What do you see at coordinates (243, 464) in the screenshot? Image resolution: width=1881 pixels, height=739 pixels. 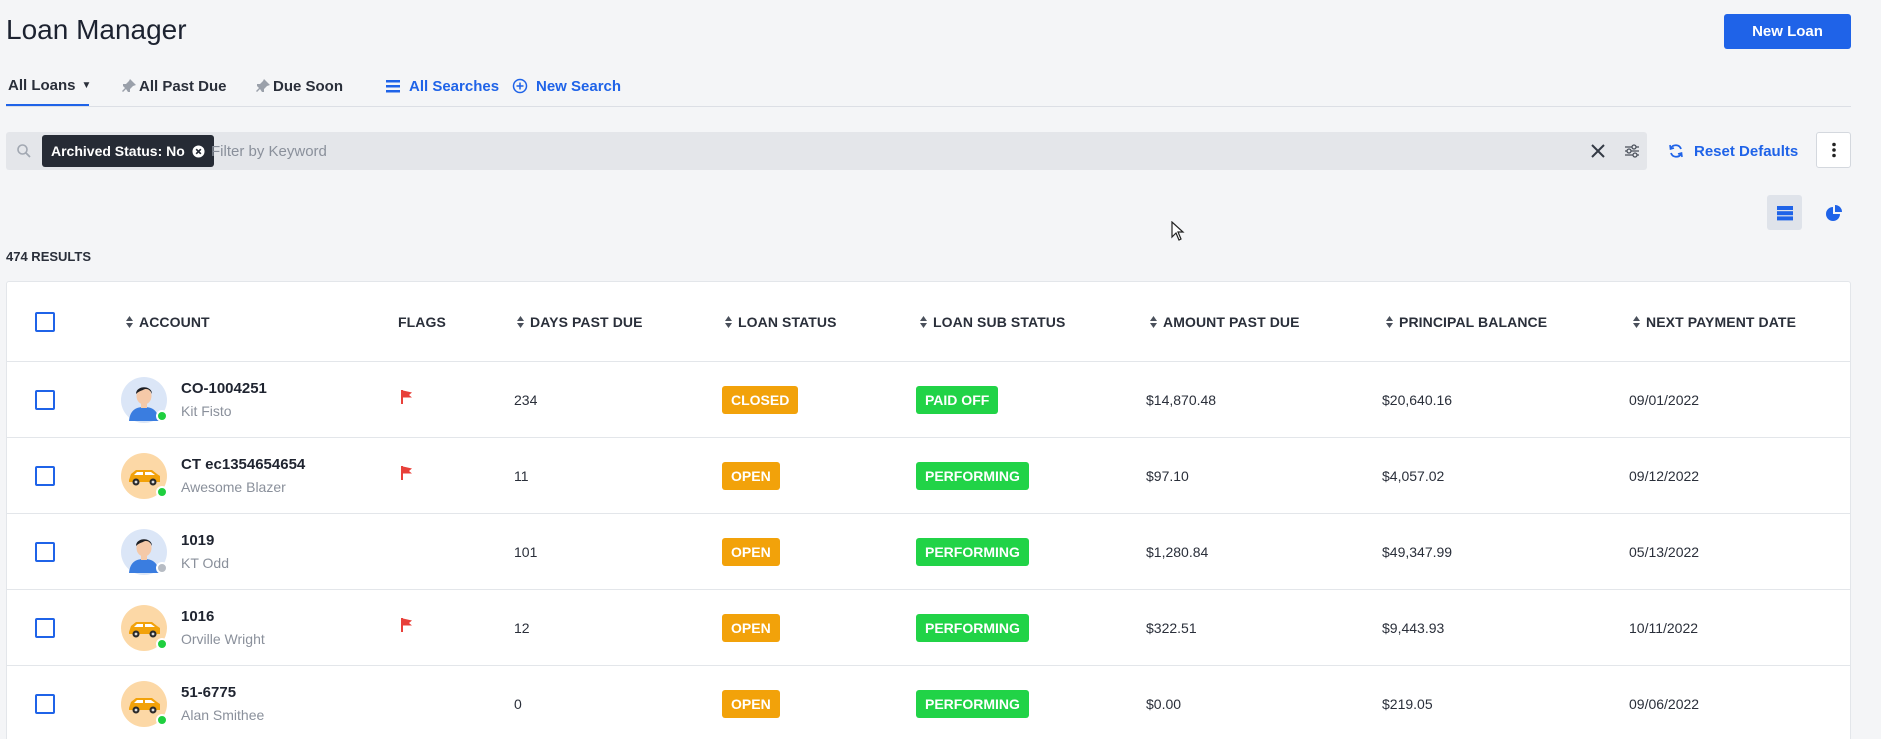 I see `account-id-link: CT ec1354654654` at bounding box center [243, 464].